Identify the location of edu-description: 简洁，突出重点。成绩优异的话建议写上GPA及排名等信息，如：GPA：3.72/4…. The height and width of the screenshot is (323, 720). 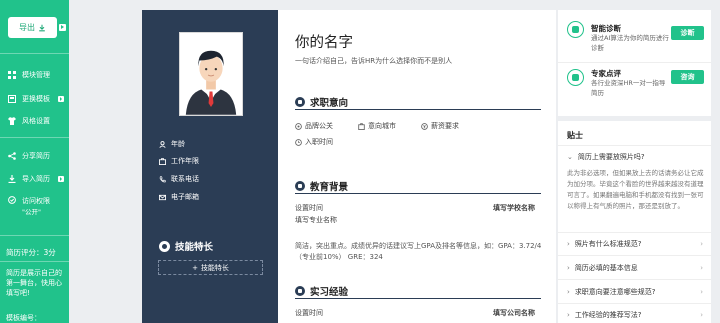
(420, 252).